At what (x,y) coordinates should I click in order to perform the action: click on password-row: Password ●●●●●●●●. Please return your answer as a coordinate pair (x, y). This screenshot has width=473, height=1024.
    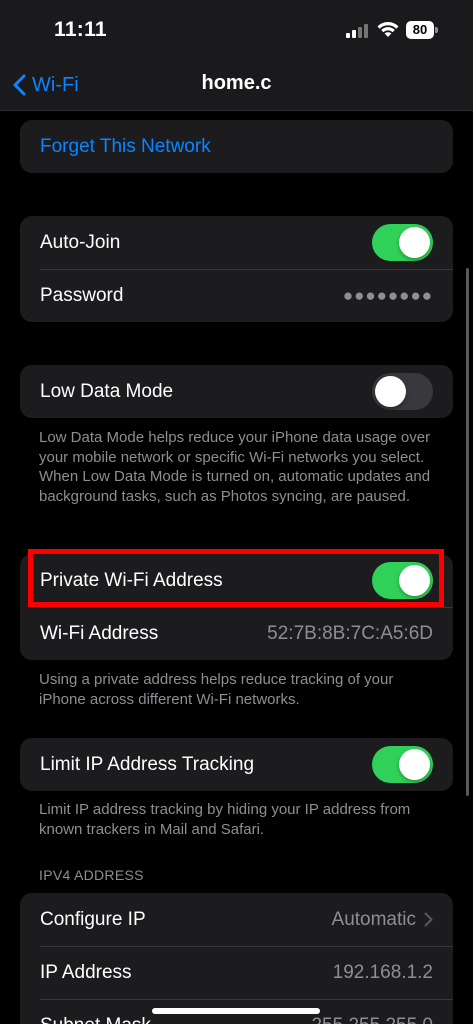
    Looking at the image, I should click on (236, 295).